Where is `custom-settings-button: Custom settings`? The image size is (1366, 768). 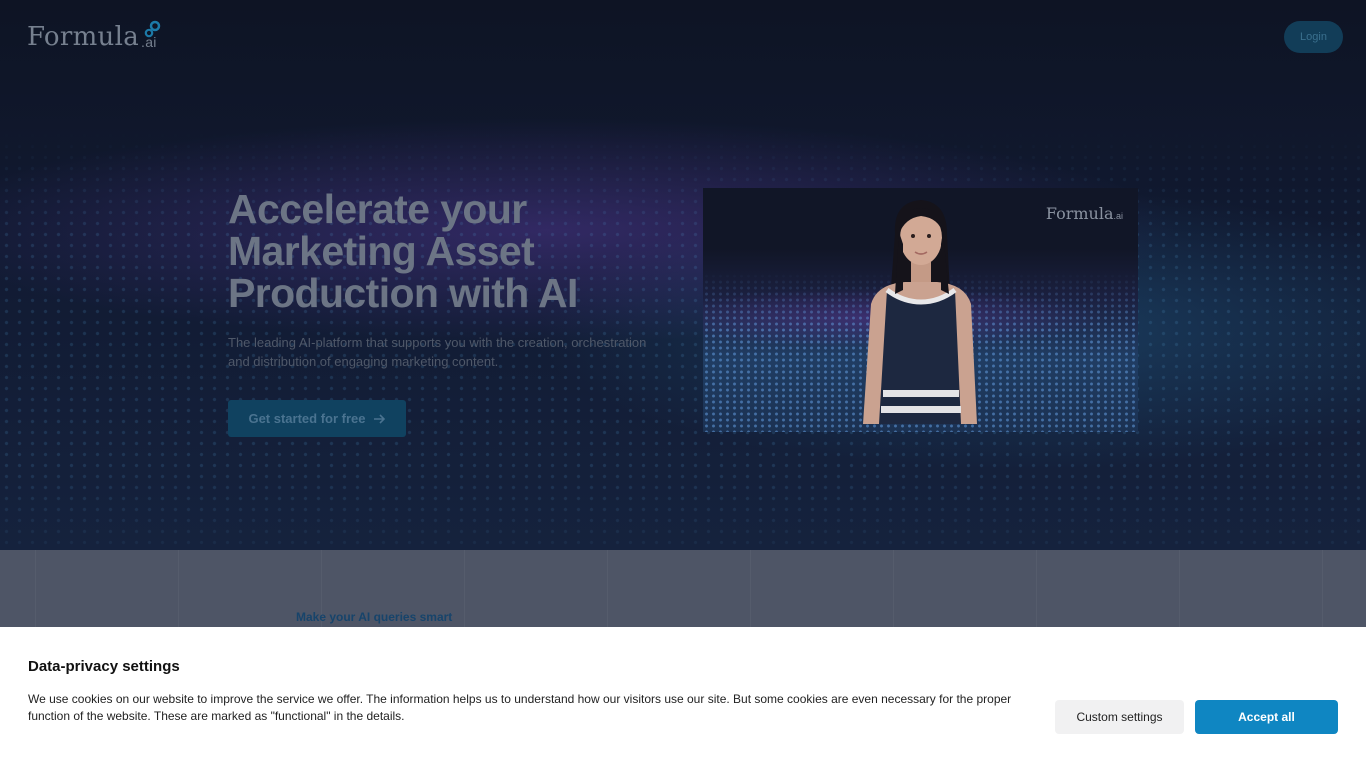
custom-settings-button: Custom settings is located at coordinates (1119, 717).